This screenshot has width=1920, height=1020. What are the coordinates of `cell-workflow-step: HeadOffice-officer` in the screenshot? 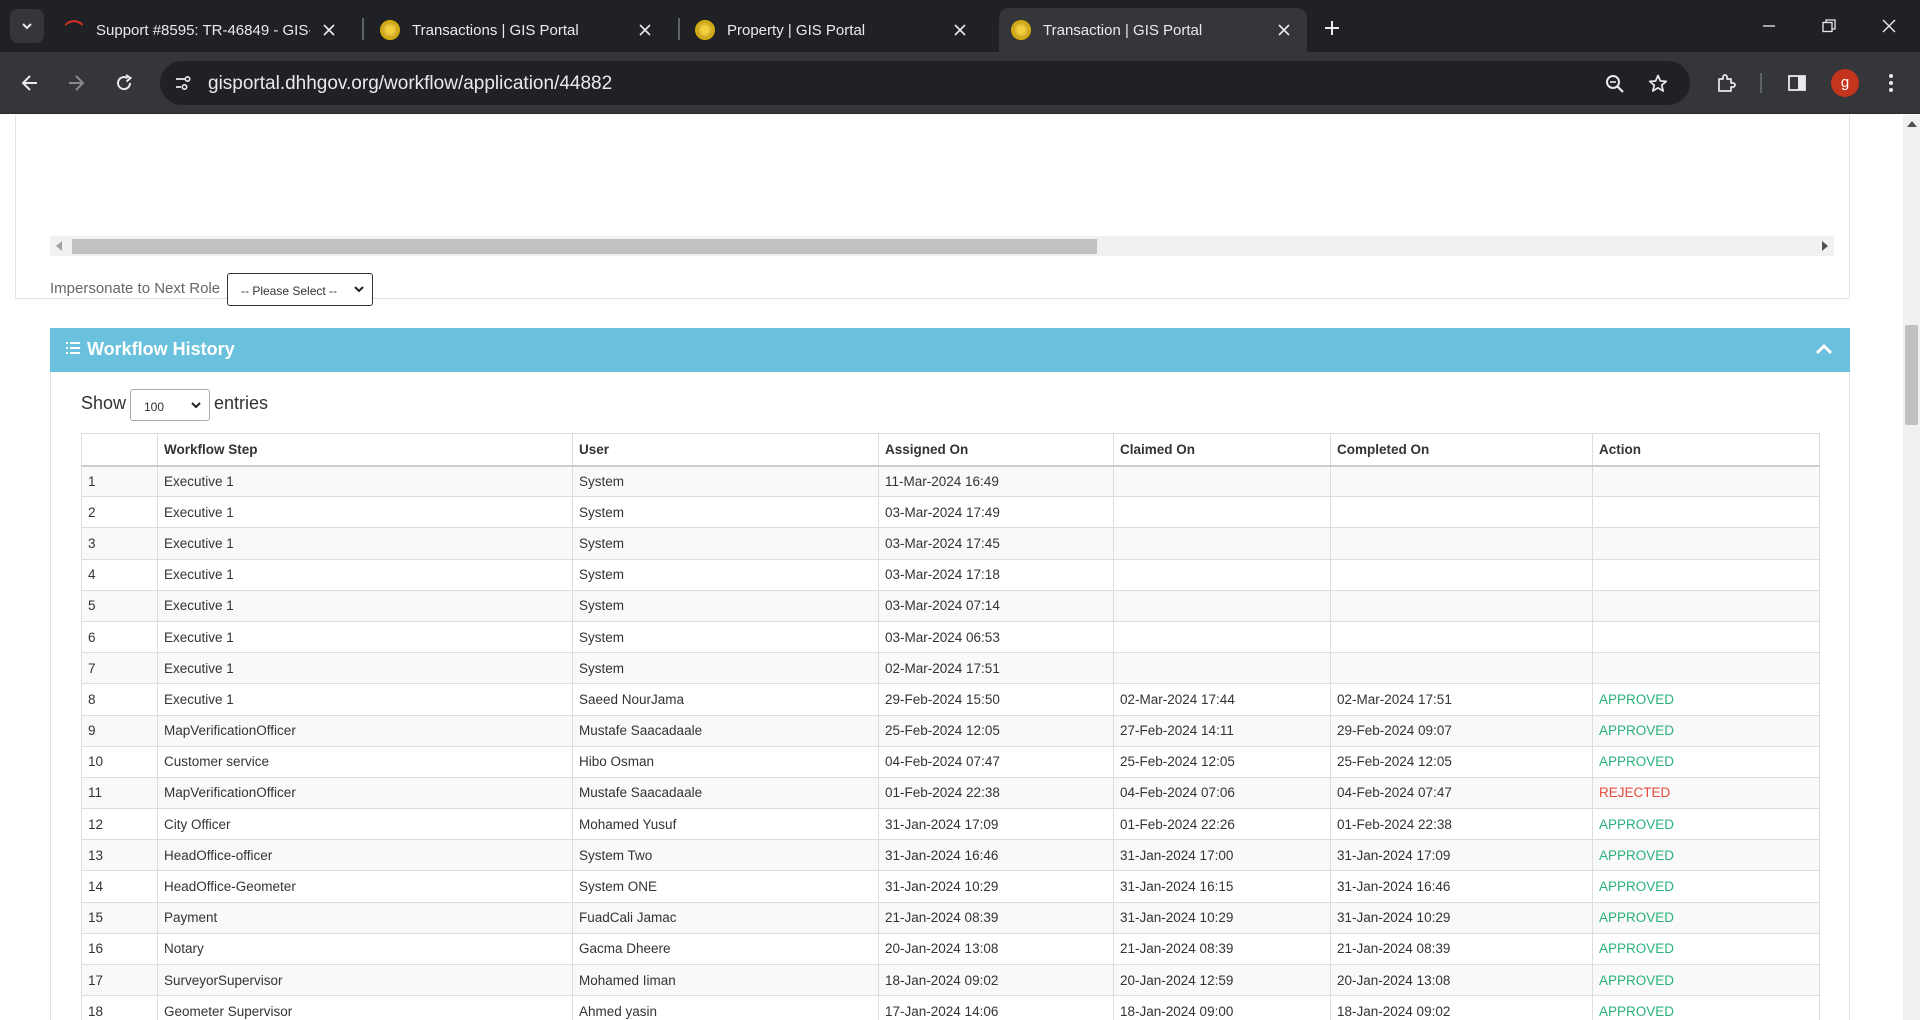 It's located at (365, 855).